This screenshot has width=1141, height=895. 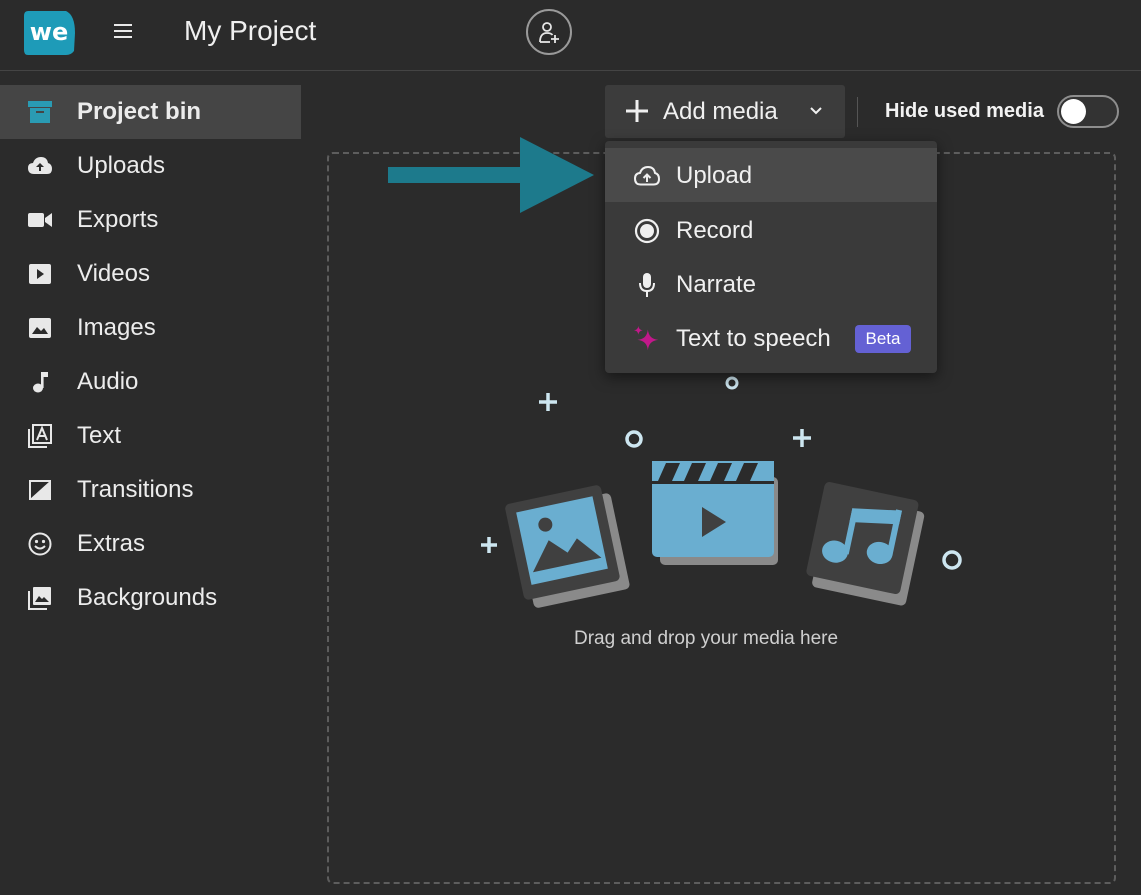 What do you see at coordinates (111, 543) in the screenshot?
I see `sidebar-item-label: Extras` at bounding box center [111, 543].